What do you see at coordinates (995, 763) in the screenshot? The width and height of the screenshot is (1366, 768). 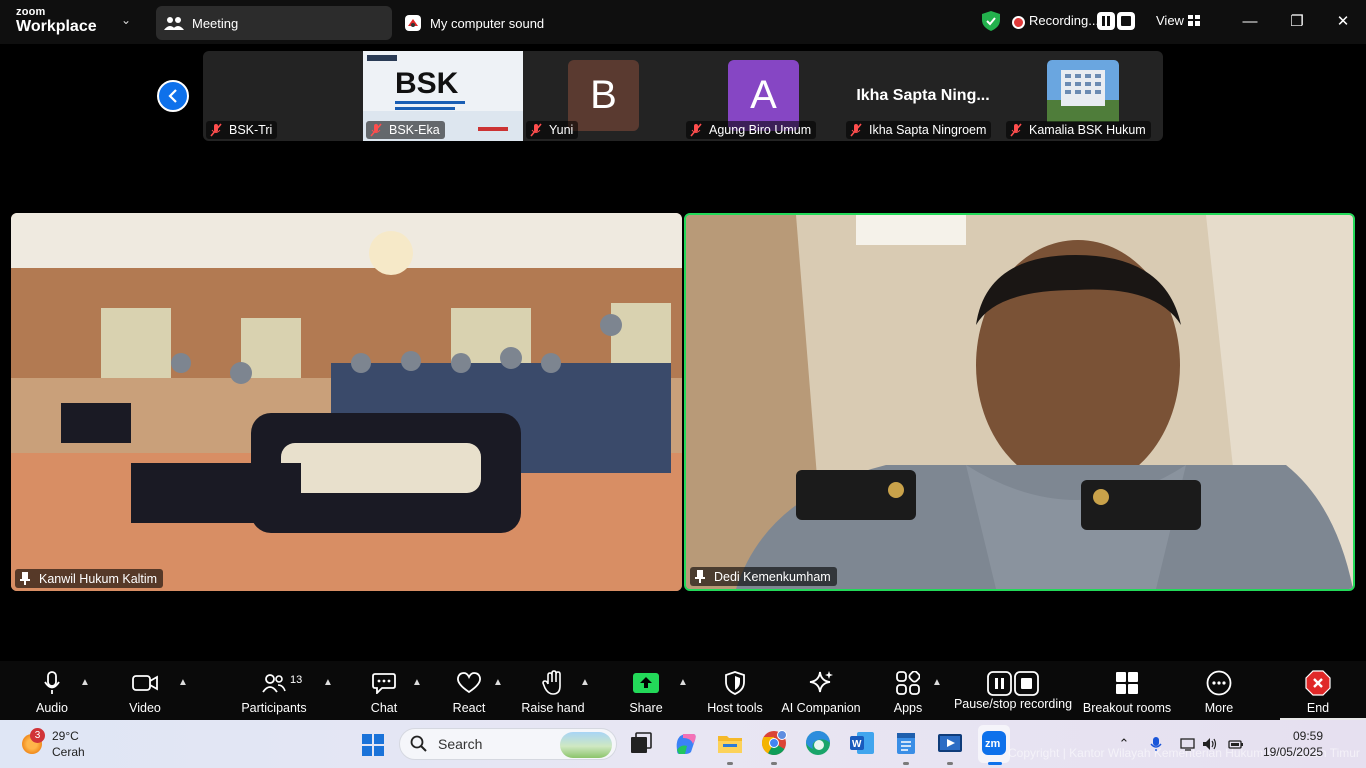 I see `active-app-indicator` at bounding box center [995, 763].